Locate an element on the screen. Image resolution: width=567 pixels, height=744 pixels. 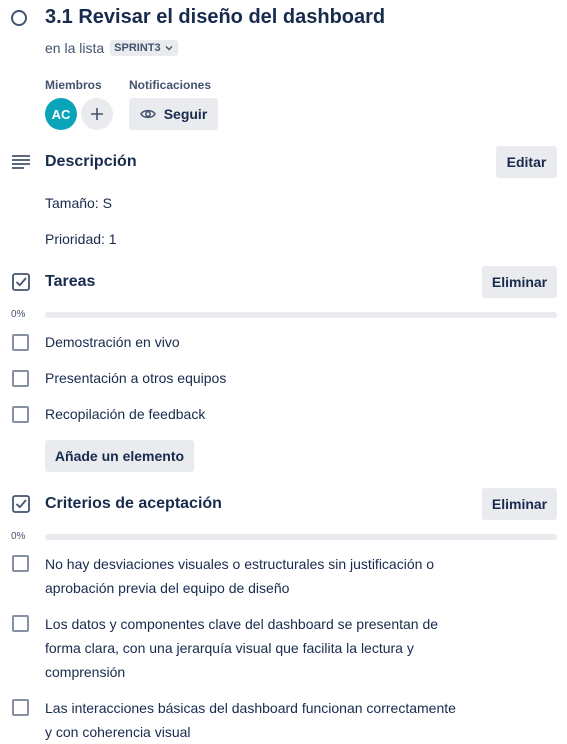
list-badge: SPRINT3 is located at coordinates (144, 48).